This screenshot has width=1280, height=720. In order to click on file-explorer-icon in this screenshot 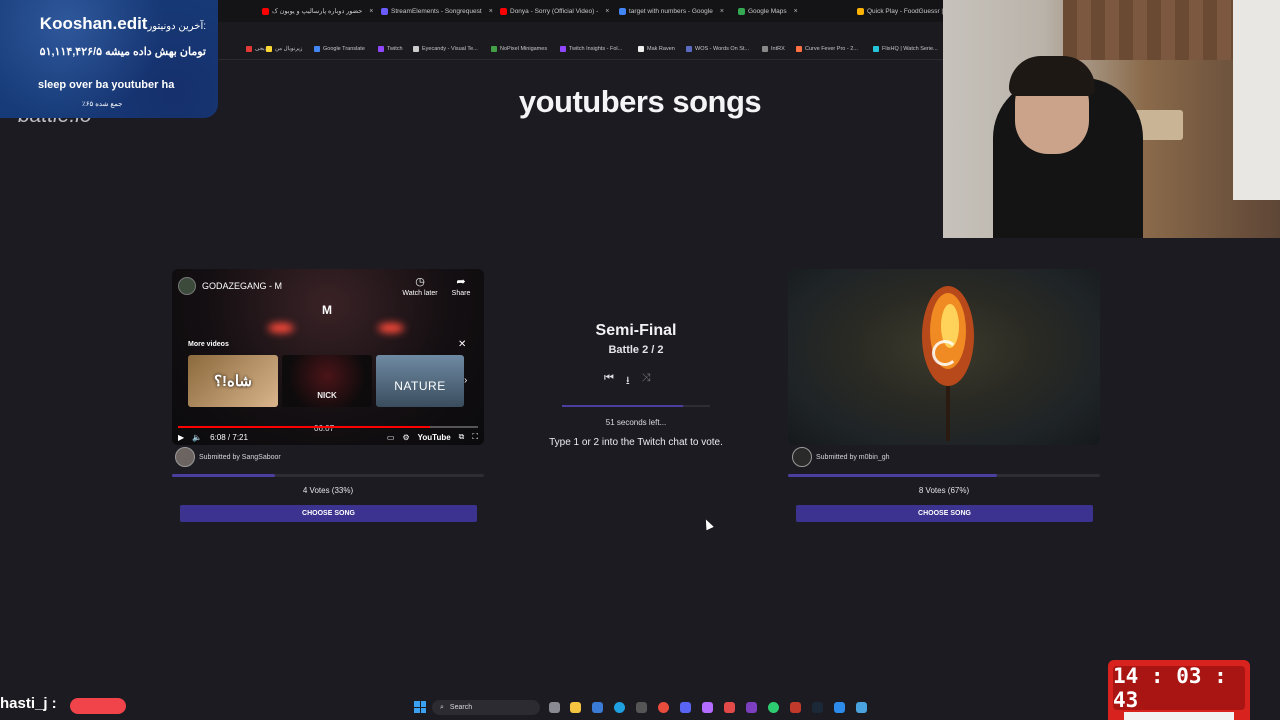, I will do `click(575, 707)`.